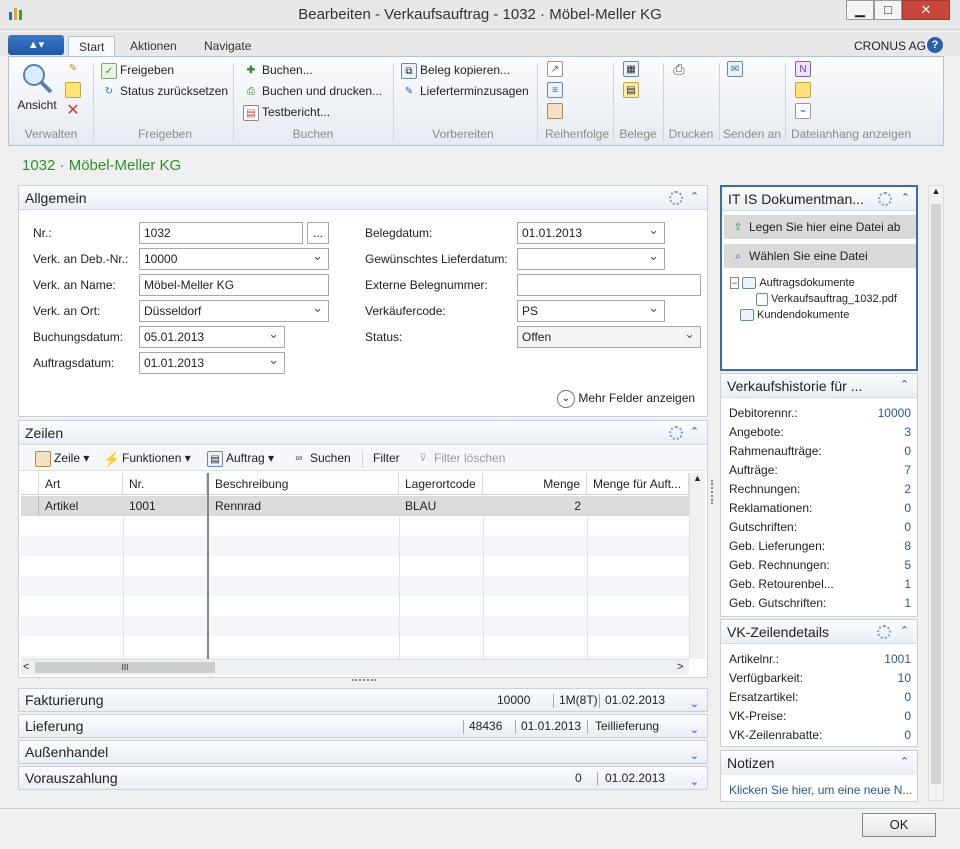 The height and width of the screenshot is (849, 960). What do you see at coordinates (935, 45) in the screenshot?
I see `help-icon: ?` at bounding box center [935, 45].